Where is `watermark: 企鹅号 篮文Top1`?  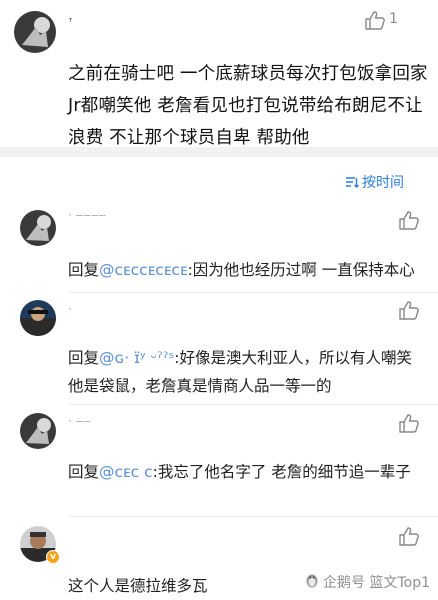 watermark: 企鹅号 篮文Top1 is located at coordinates (367, 582).